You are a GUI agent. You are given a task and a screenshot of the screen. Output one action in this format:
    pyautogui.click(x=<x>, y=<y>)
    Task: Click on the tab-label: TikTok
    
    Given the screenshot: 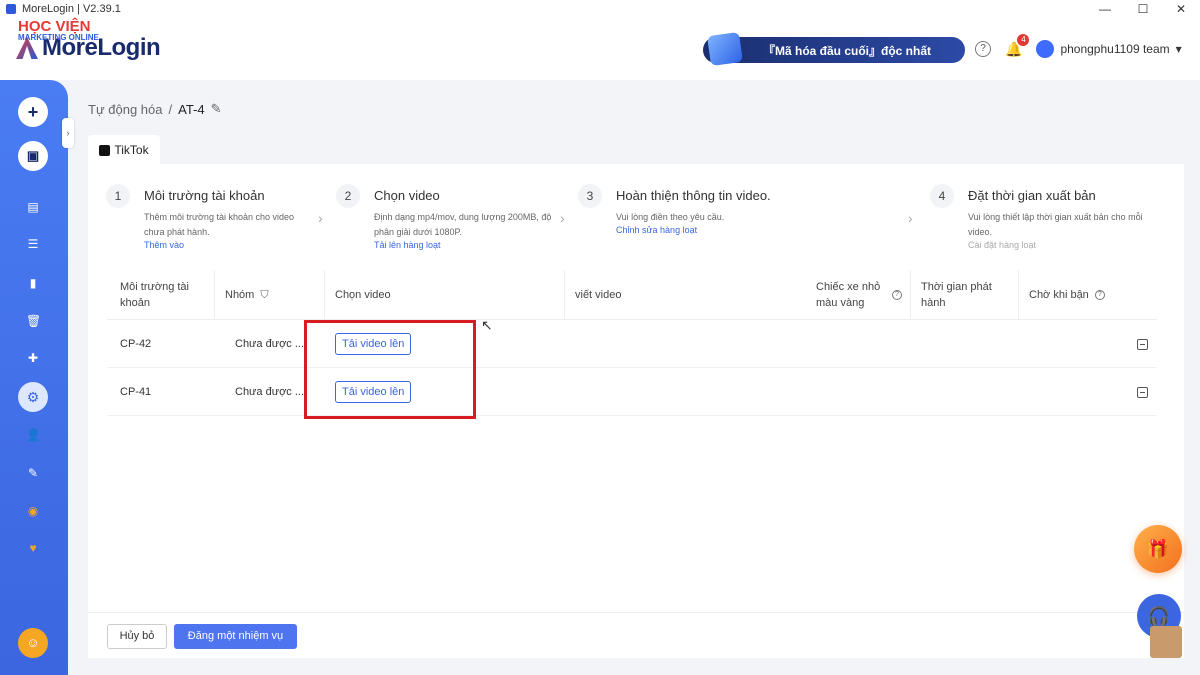 What is the action you would take?
    pyautogui.click(x=131, y=150)
    